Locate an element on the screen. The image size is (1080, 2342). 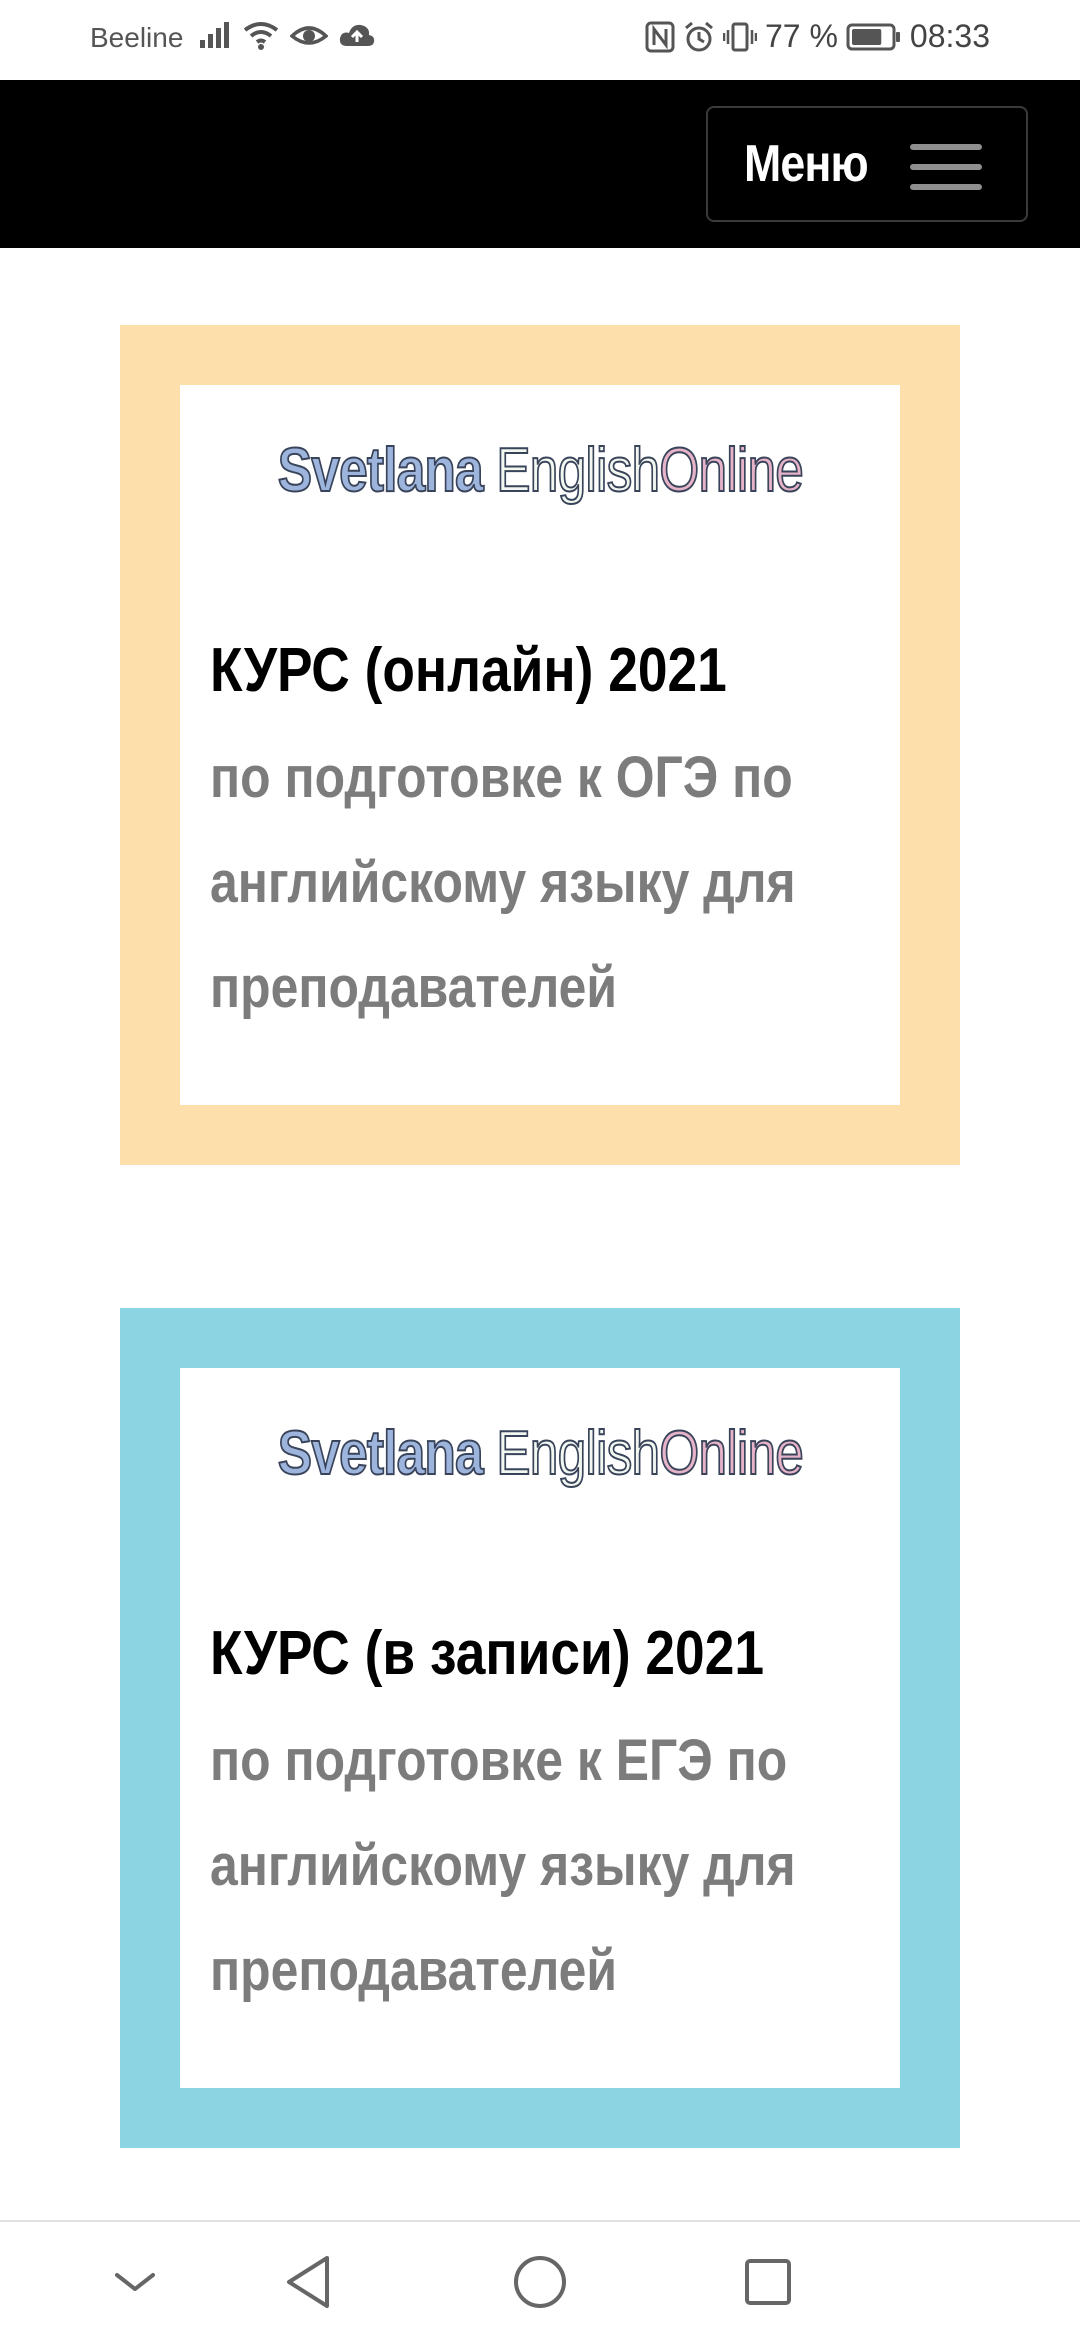
site-header: Меню is located at coordinates (540, 164).